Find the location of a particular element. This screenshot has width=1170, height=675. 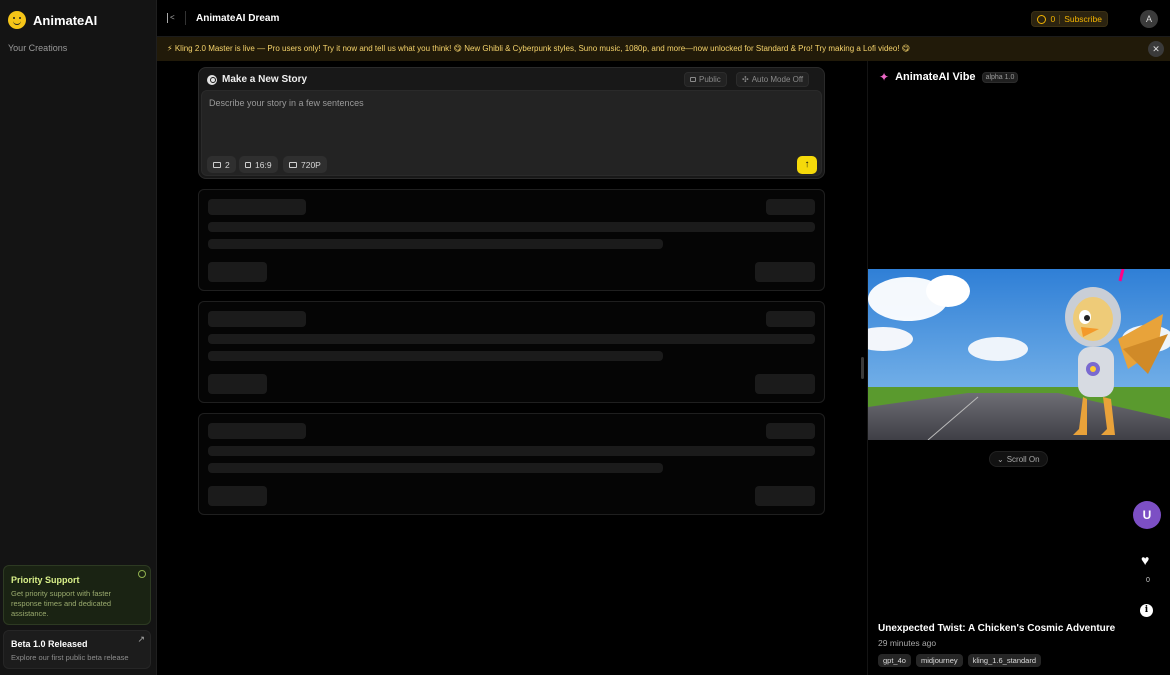

beta-desc: Explore our first public beta release is located at coordinates (70, 657).